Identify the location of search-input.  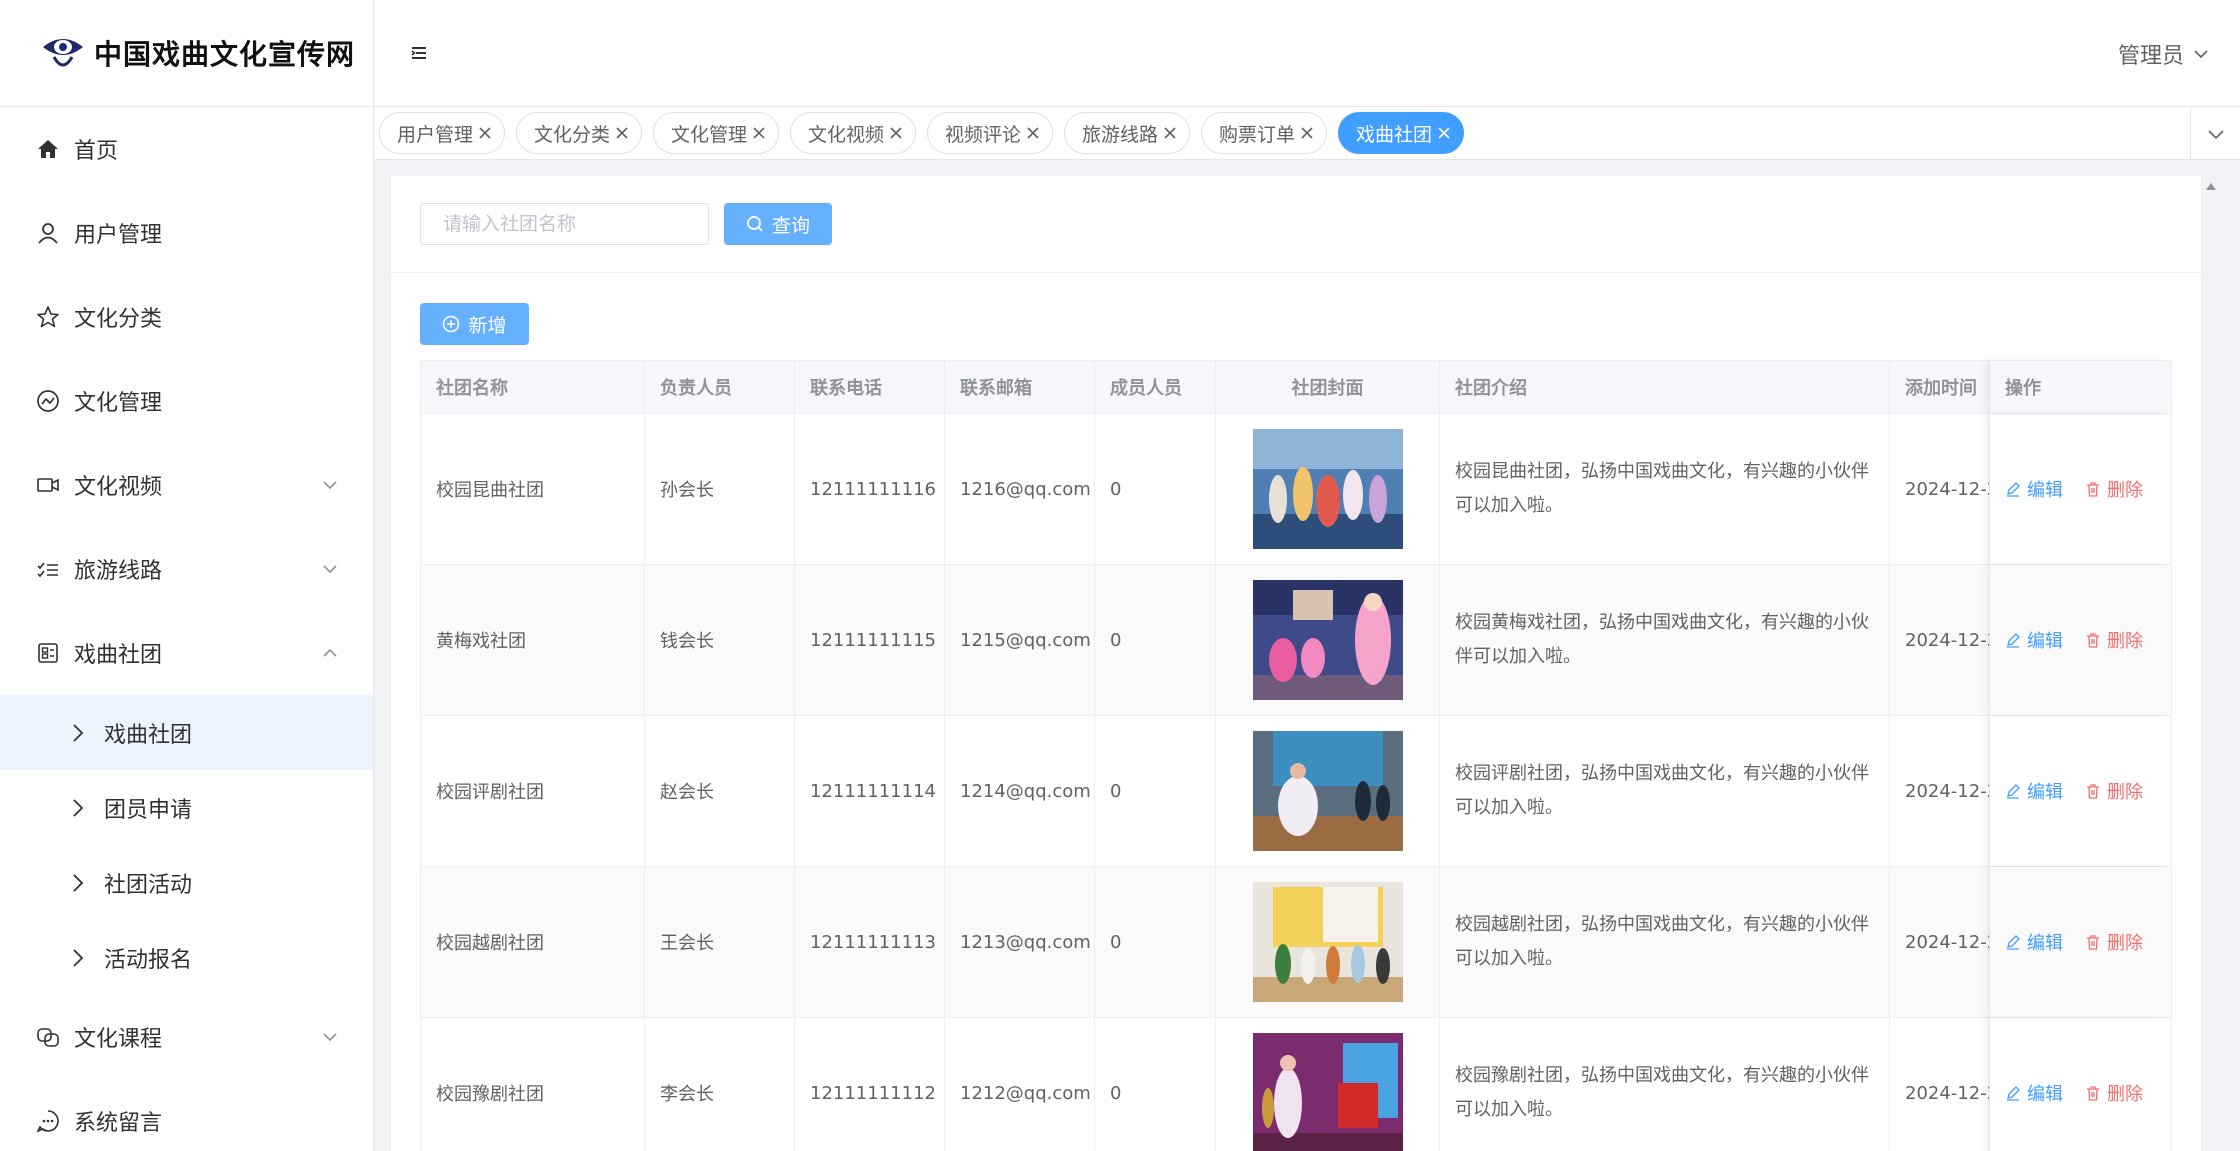
(564, 224).